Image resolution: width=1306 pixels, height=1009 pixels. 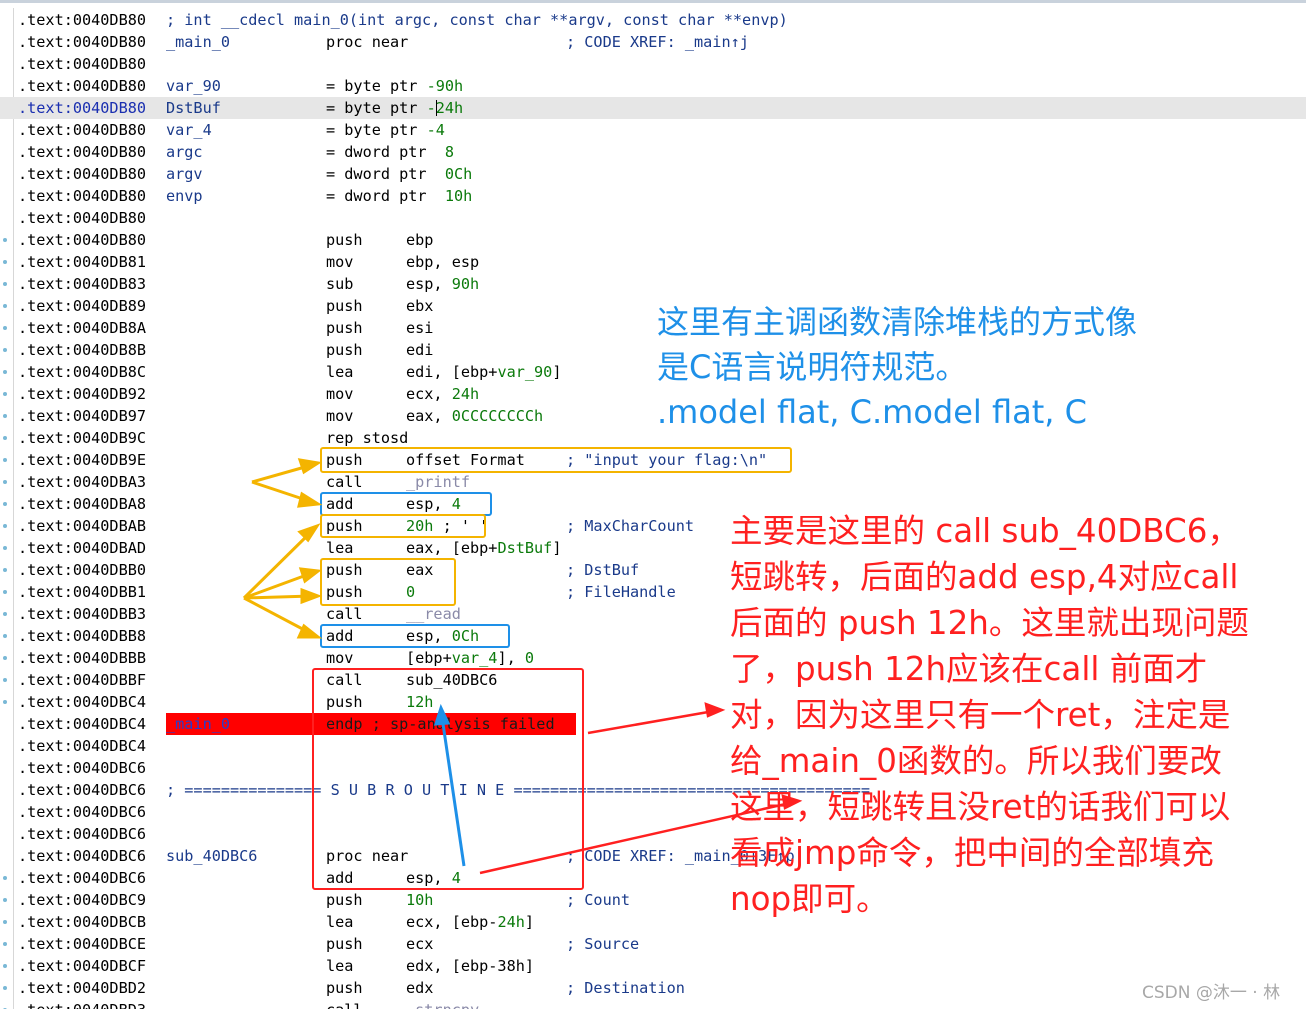 What do you see at coordinates (442, 714) in the screenshot?
I see `blue-arrowhead` at bounding box center [442, 714].